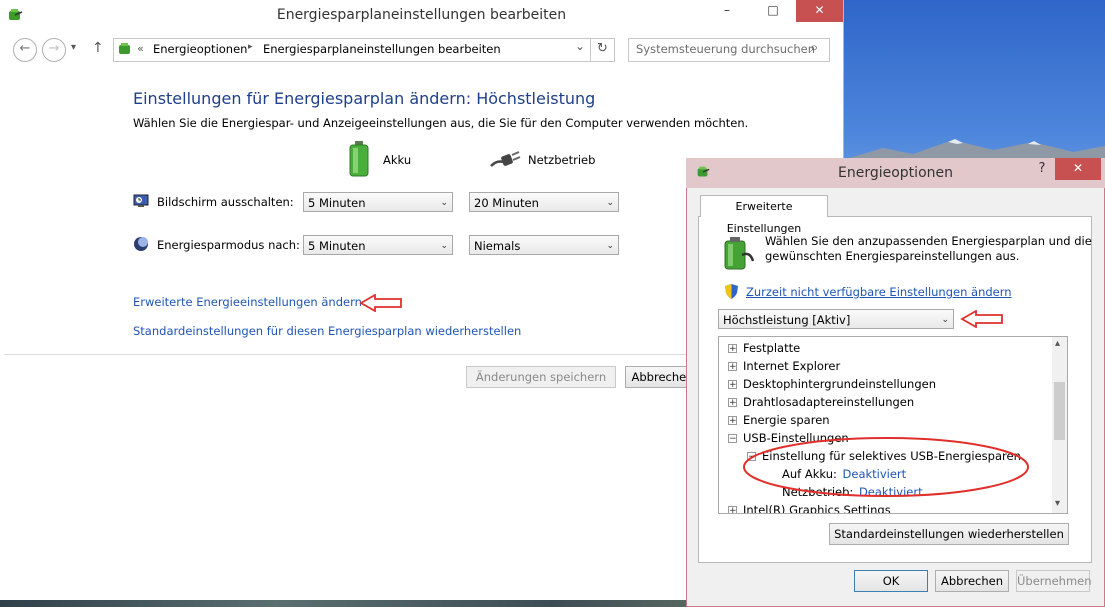  I want to click on battery-icon, so click(359, 159).